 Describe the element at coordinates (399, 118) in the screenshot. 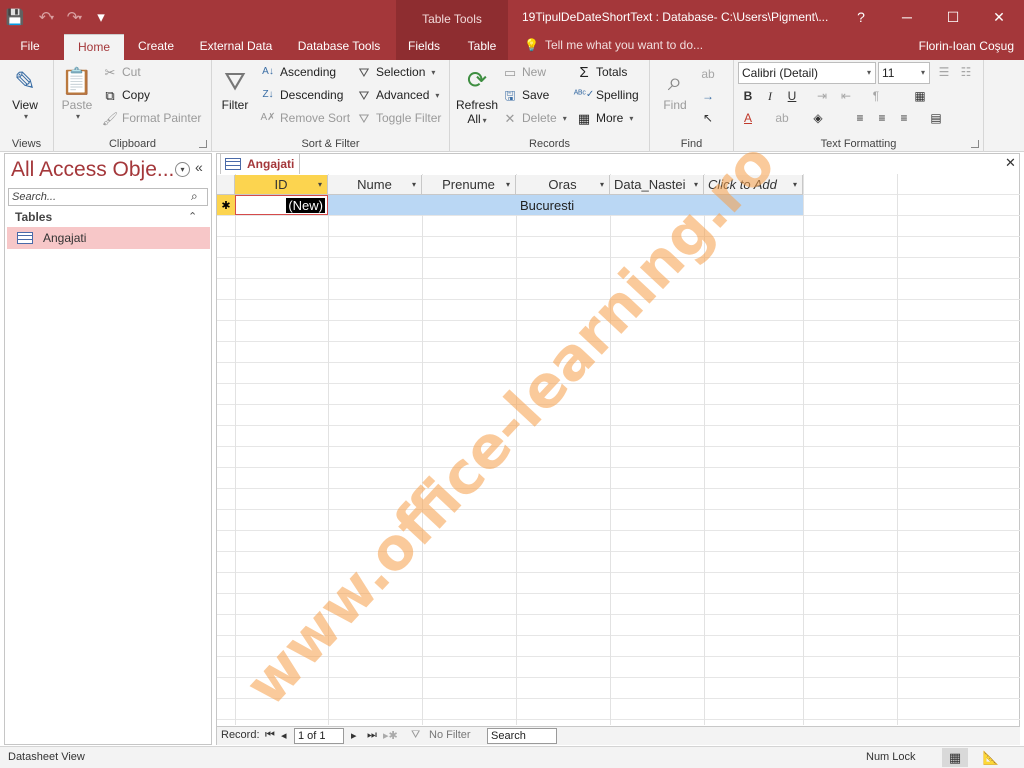

I see `toggle-filter-button: ⛛ Toggle Filter` at that location.